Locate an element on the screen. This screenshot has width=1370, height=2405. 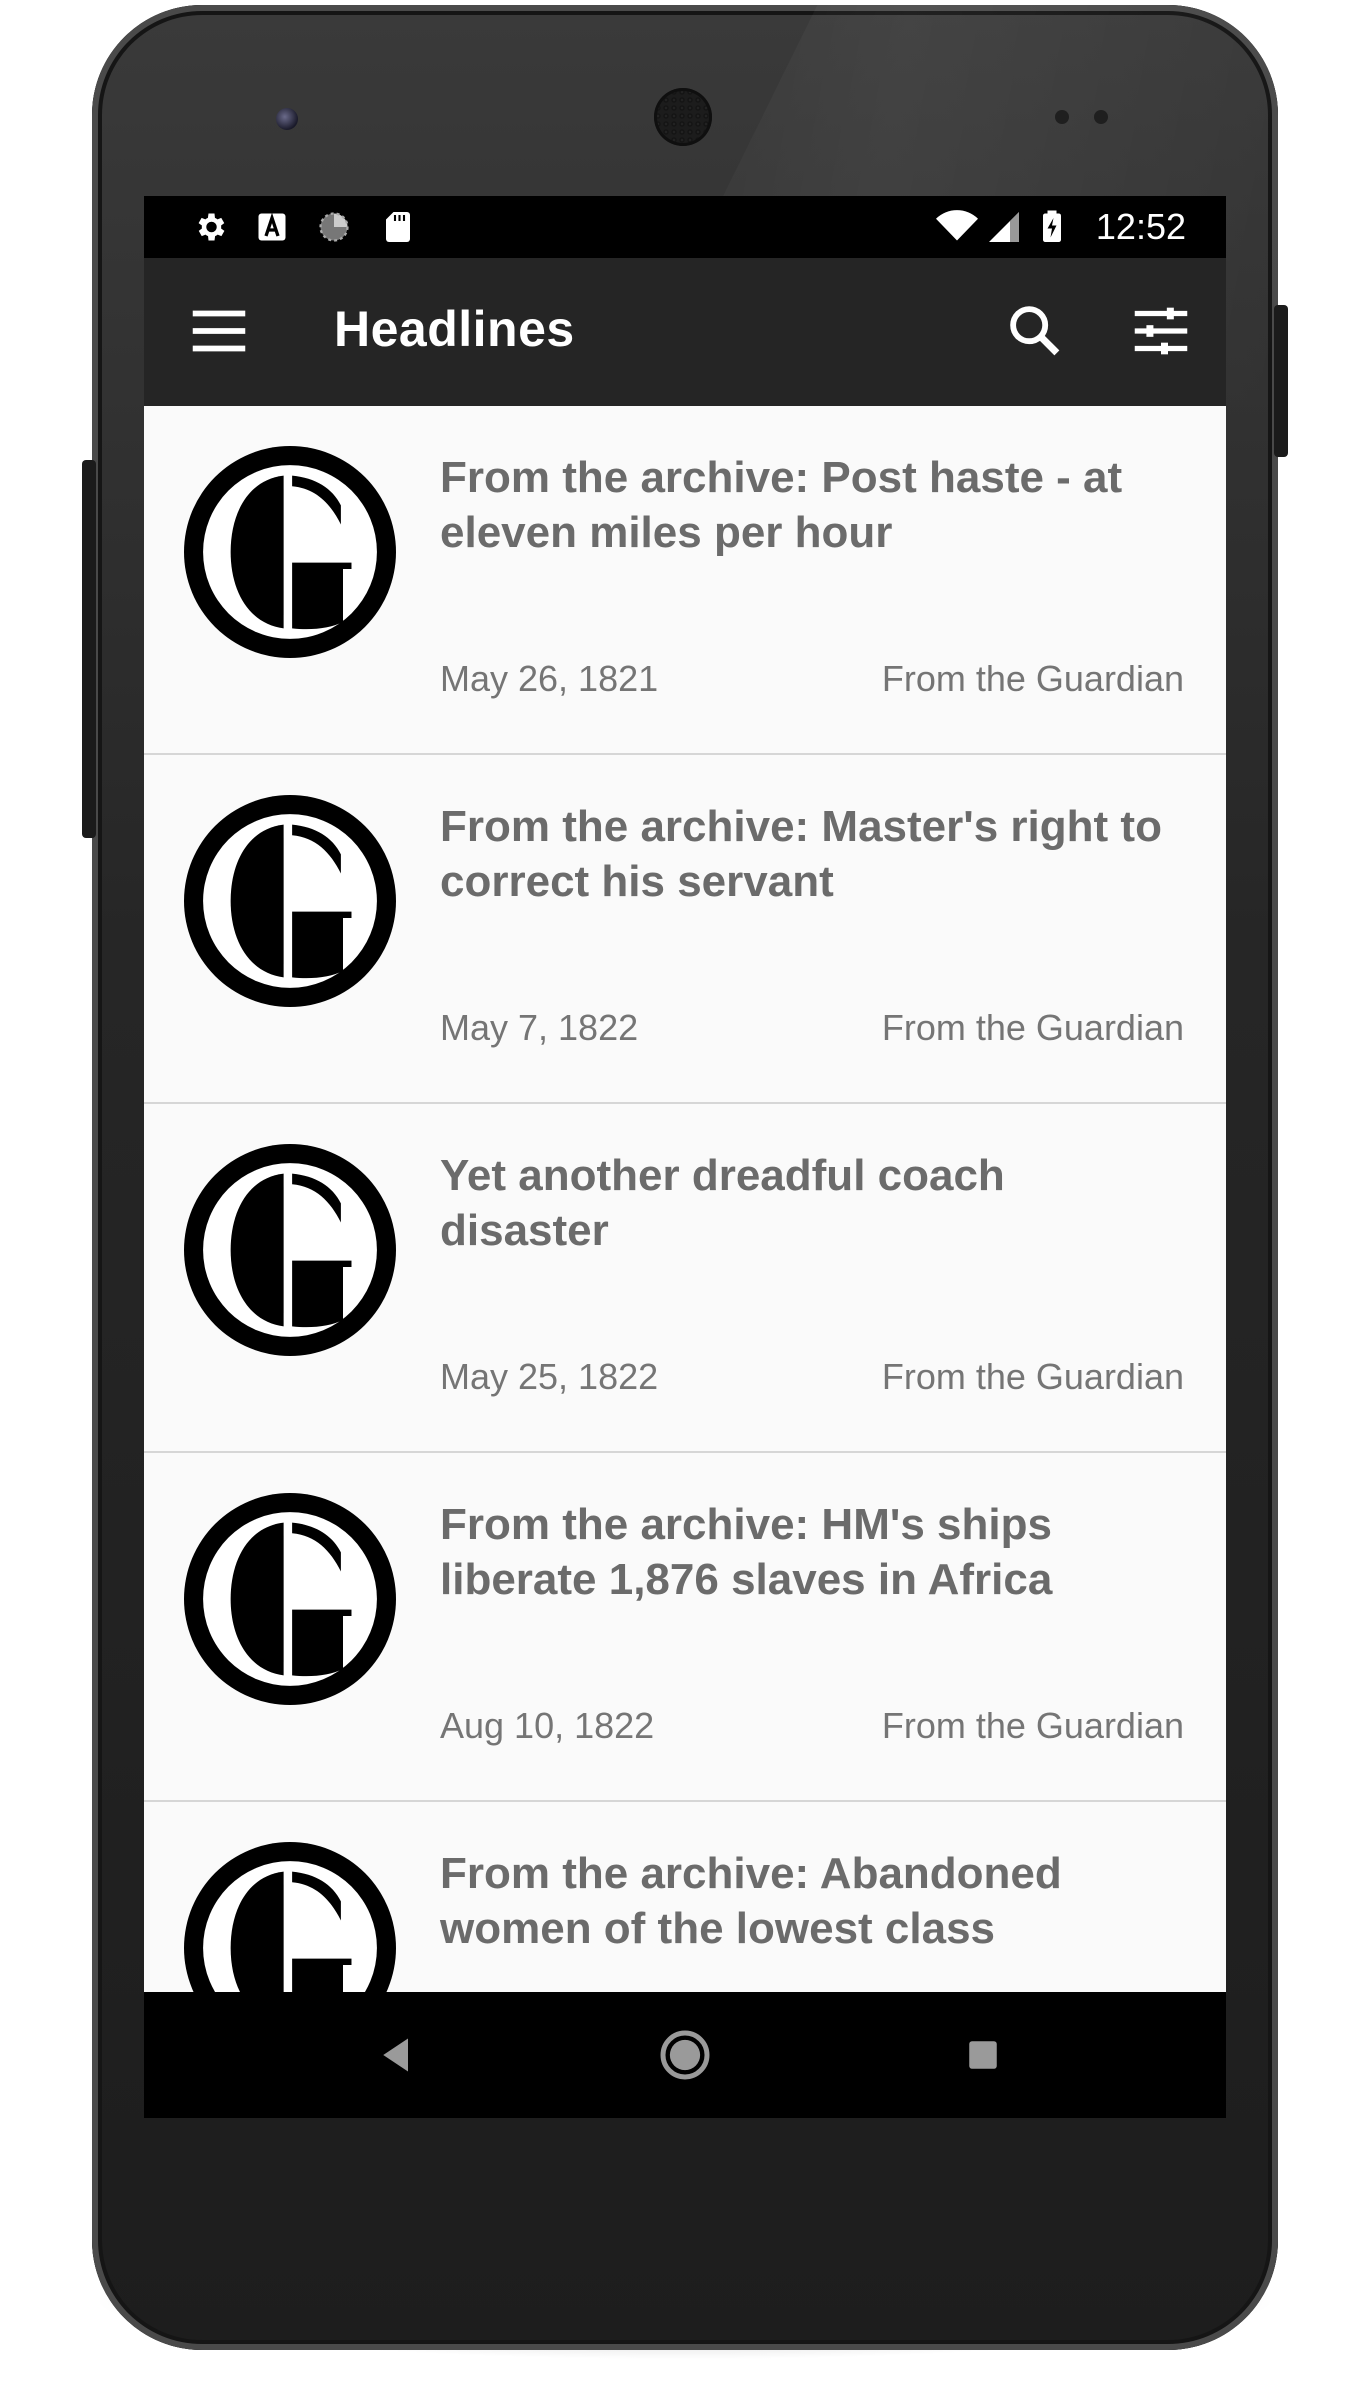
headline-date: May 7, 1822 is located at coordinates (539, 1027).